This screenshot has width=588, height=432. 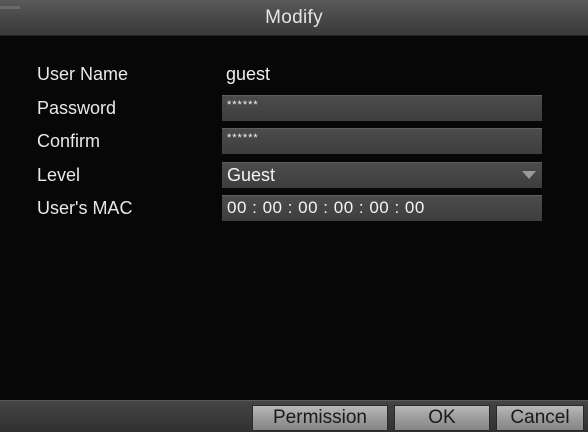 I want to click on permission-button: Permission, so click(x=320, y=418).